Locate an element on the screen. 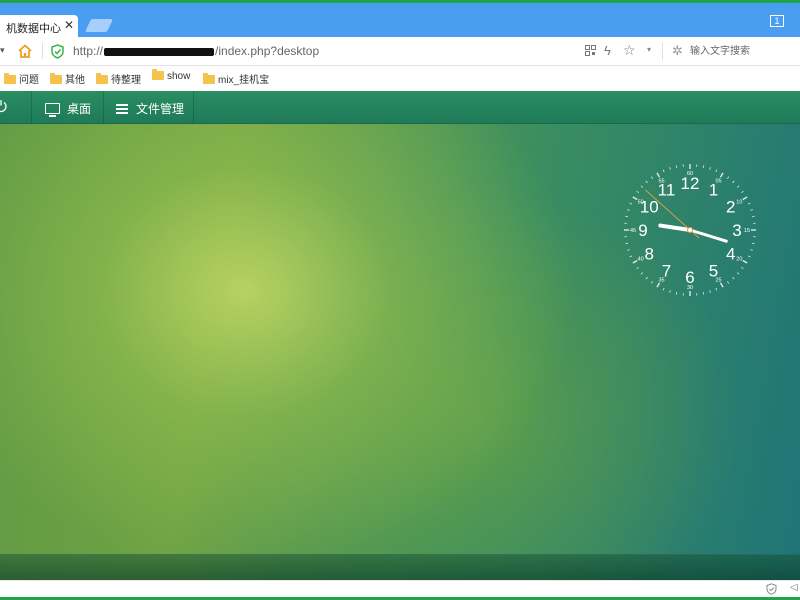 Image resolution: width=800 pixels, height=600 pixels. clock-hour-label: 2 is located at coordinates (730, 207).